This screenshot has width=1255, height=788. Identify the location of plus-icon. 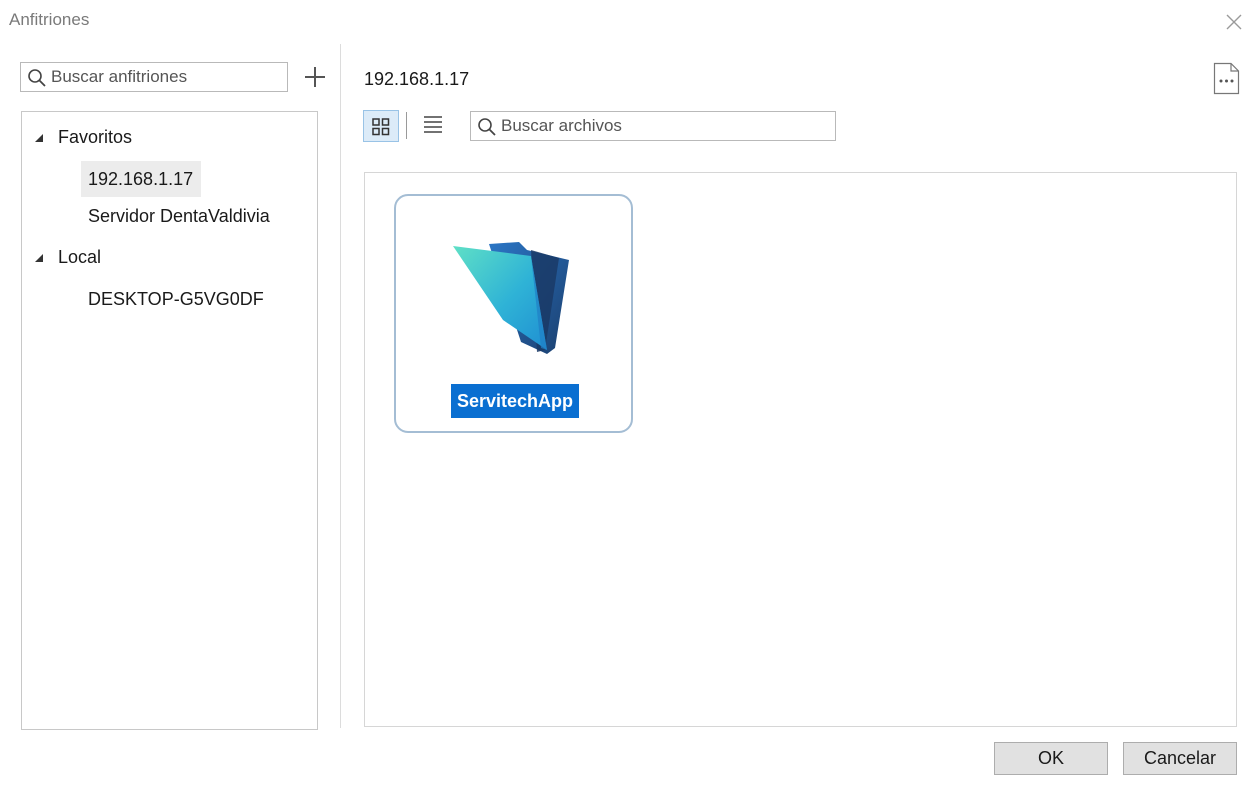
(315, 77).